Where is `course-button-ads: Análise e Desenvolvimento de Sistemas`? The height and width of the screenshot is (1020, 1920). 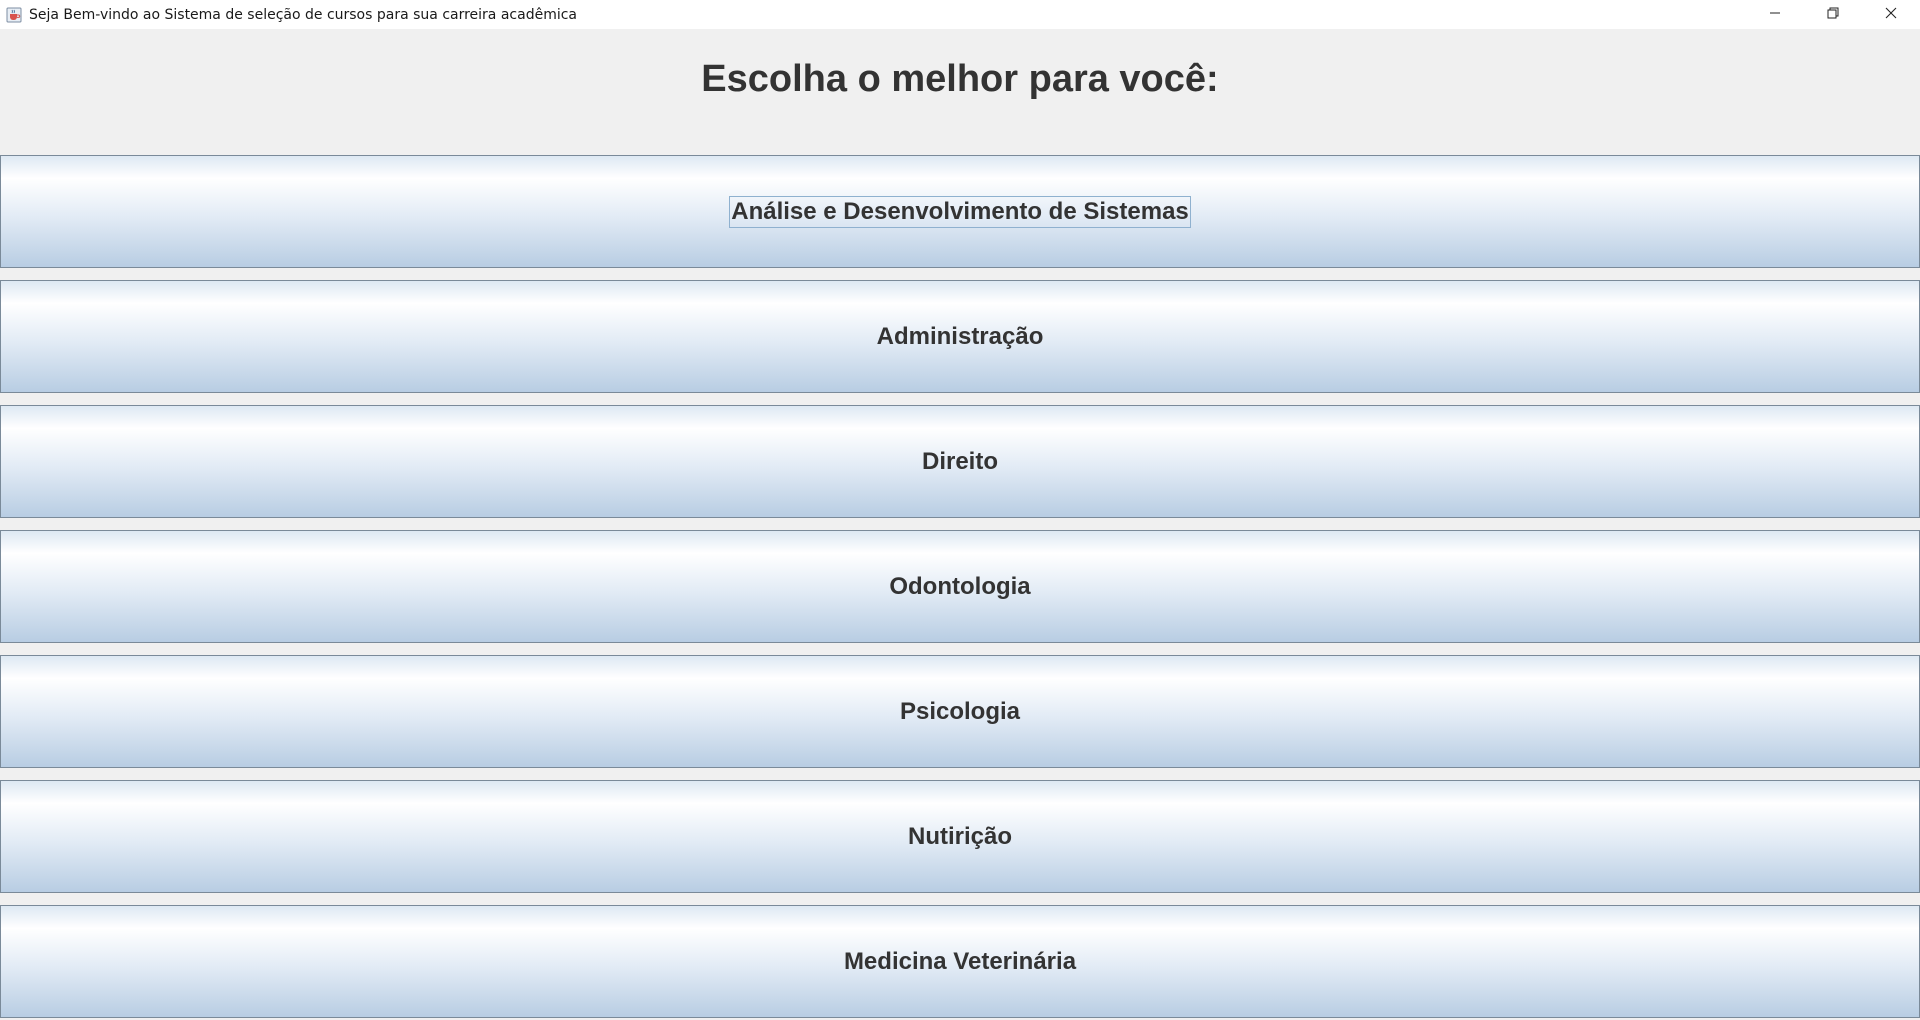 course-button-ads: Análise e Desenvolvimento de Sistemas is located at coordinates (960, 211).